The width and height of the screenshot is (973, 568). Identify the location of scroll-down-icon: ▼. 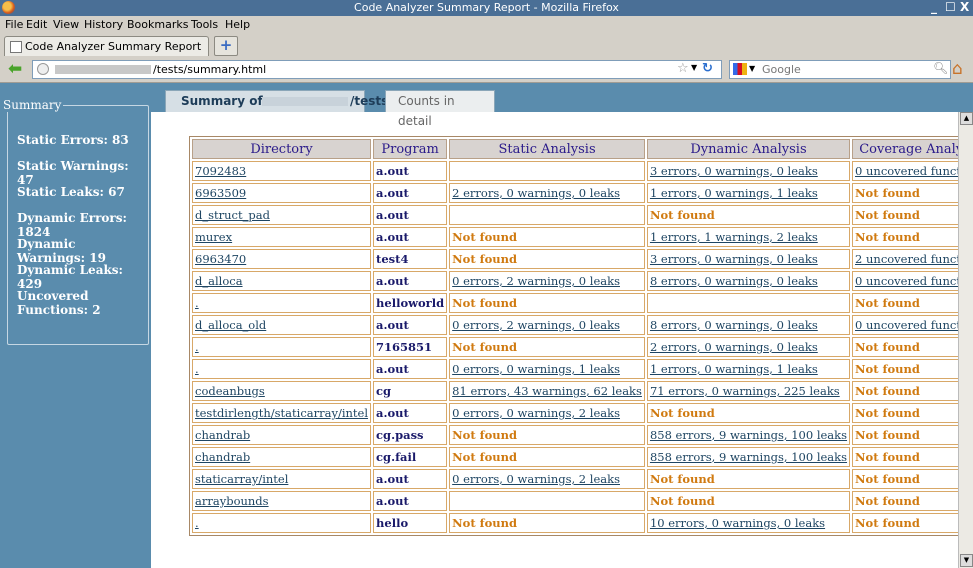
(966, 560).